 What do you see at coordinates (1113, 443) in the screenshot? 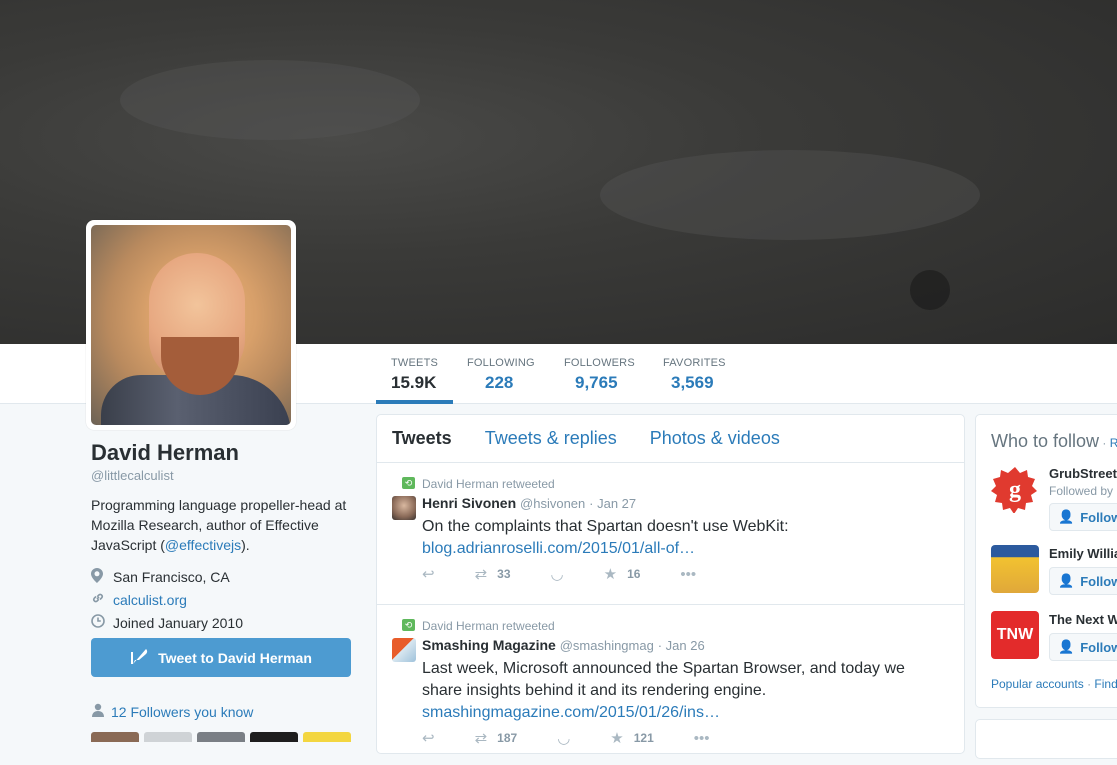
I see `refresh-link: Re` at bounding box center [1113, 443].